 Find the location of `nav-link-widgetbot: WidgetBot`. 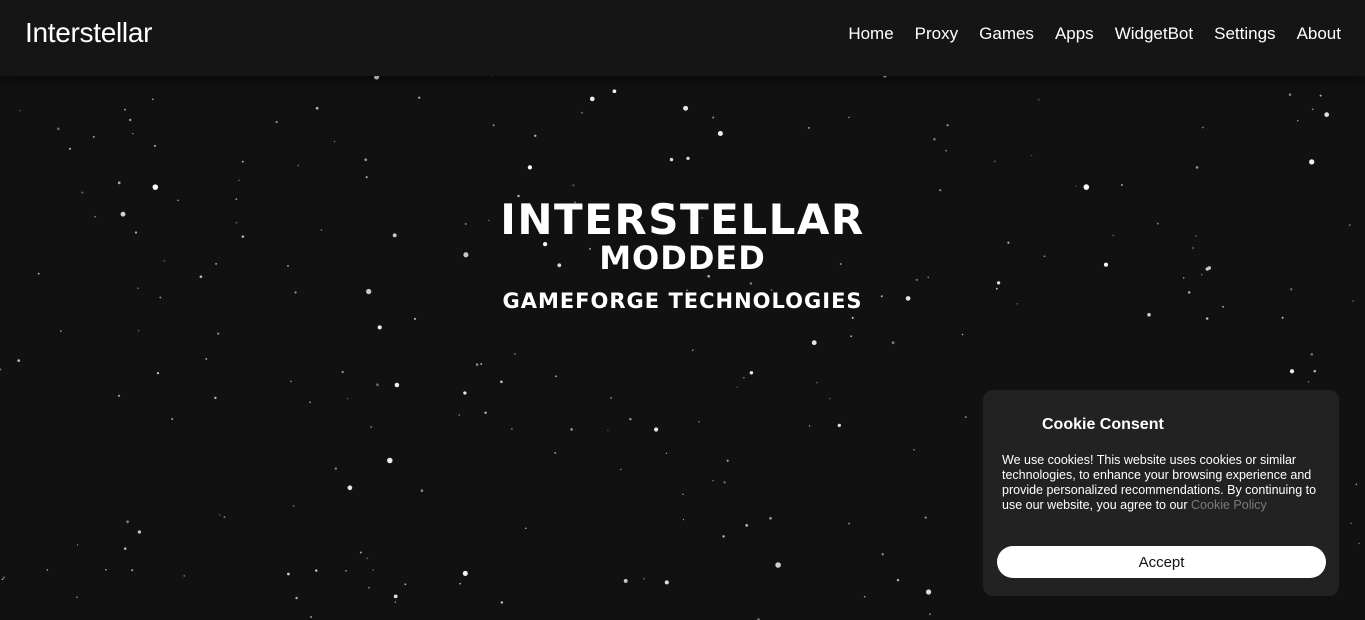

nav-link-widgetbot: WidgetBot is located at coordinates (1154, 34).